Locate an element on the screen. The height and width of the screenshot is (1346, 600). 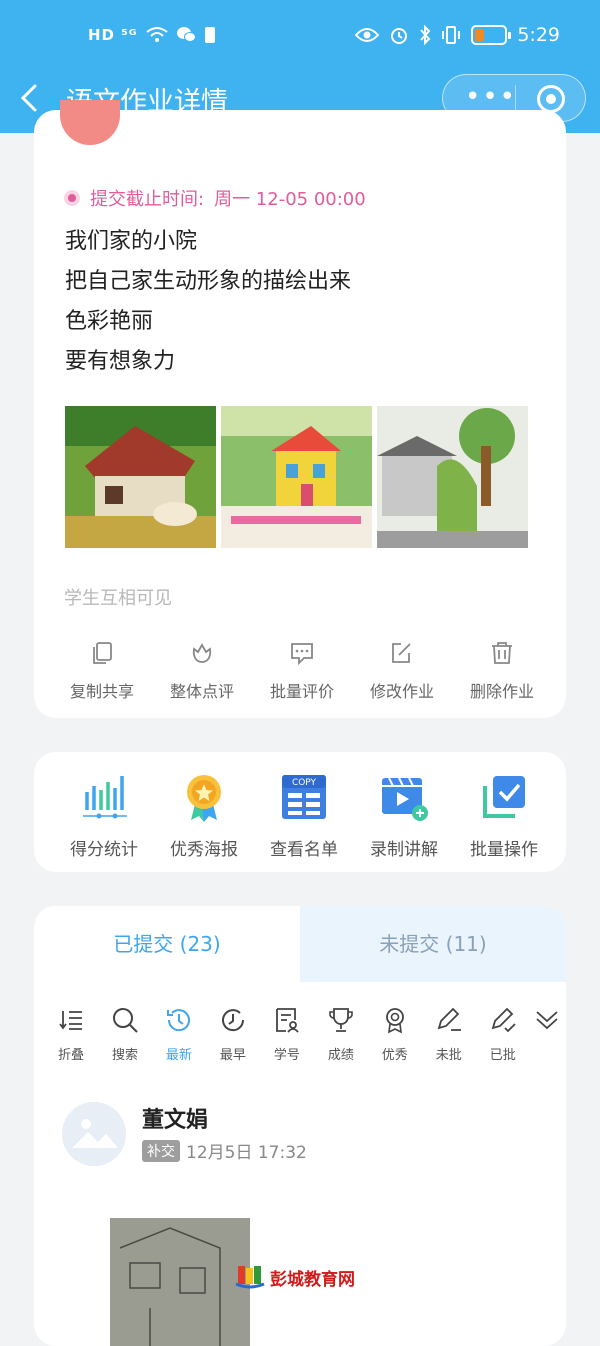
action-label: 批量评价 is located at coordinates (301, 691).